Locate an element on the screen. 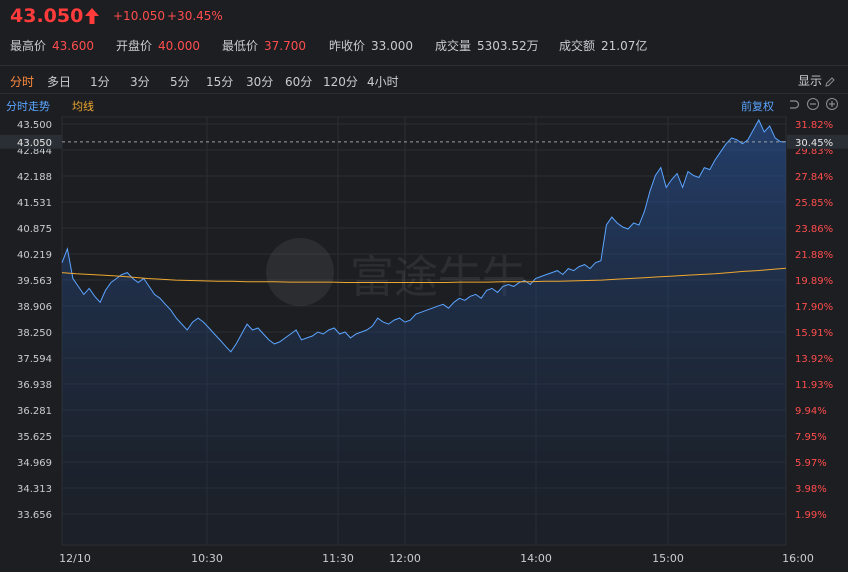  y-right-tick: 17.90% is located at coordinates (814, 307).